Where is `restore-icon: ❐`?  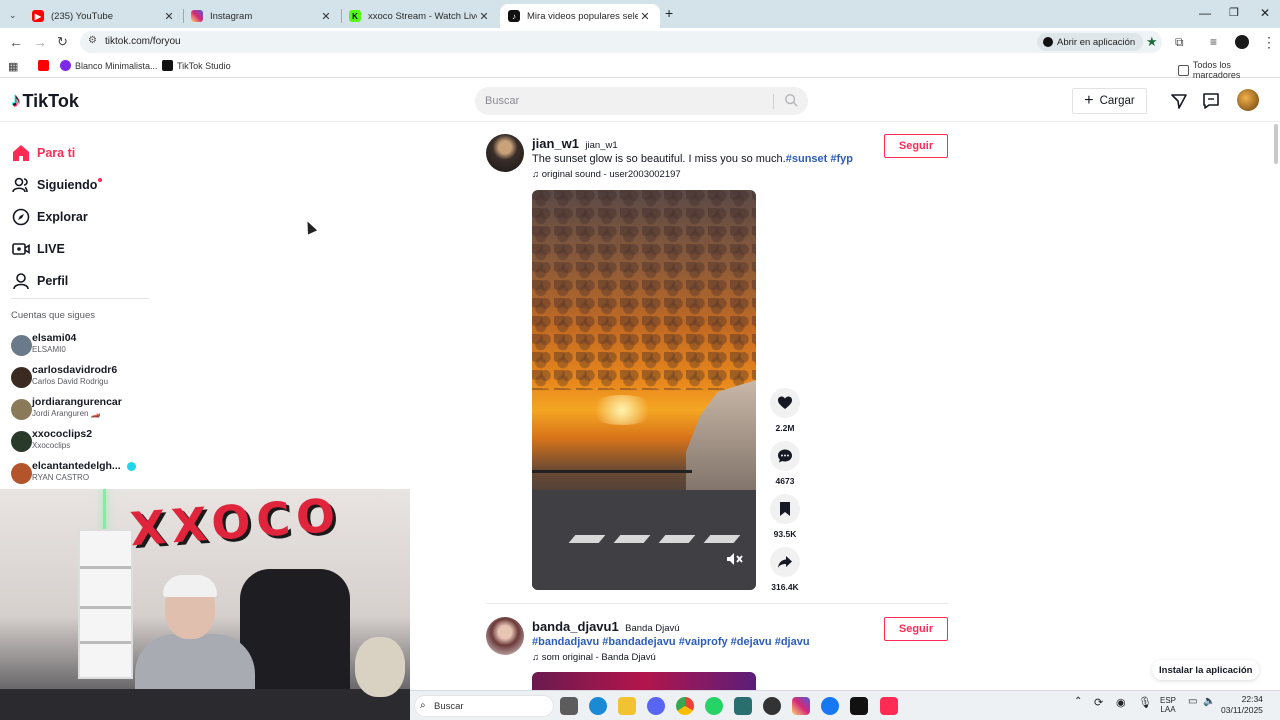
restore-icon: ❐ is located at coordinates (1234, 12).